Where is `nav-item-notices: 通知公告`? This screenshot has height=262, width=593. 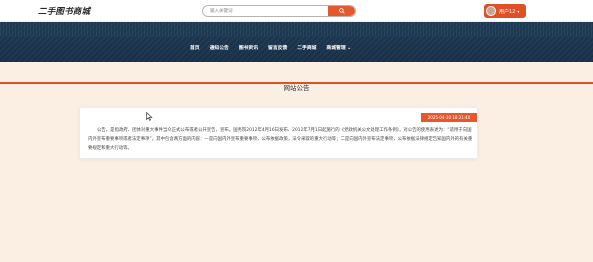 nav-item-notices: 通知公告 is located at coordinates (219, 47).